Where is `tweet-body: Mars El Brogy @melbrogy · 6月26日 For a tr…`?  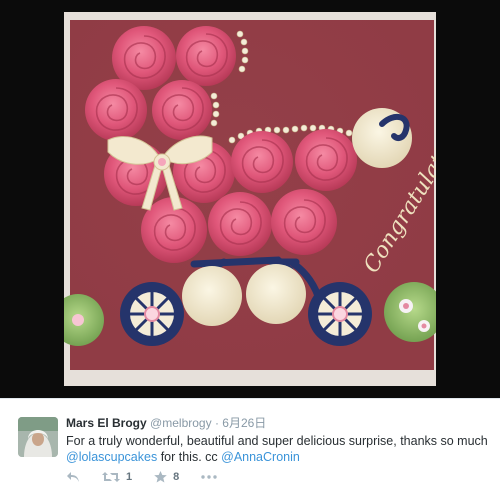
tweet-body: Mars El Brogy @melbrogy · 6月26日 For a tr… is located at coordinates (277, 440).